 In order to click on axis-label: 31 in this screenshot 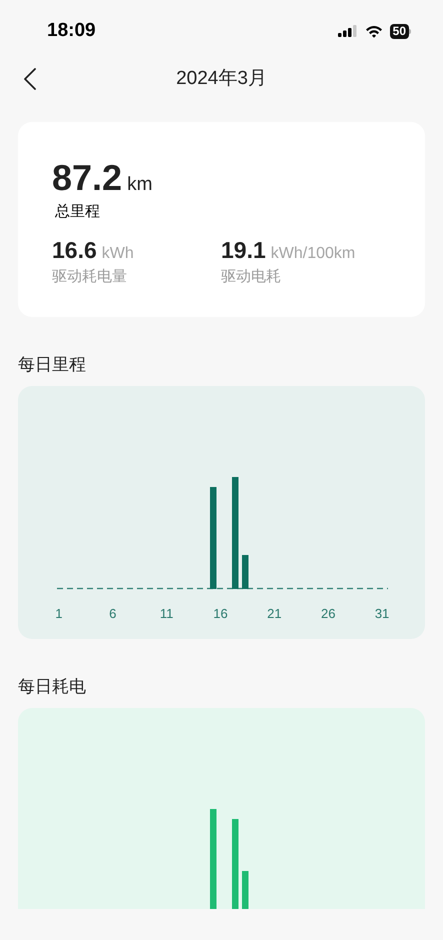, I will do `click(382, 614)`.